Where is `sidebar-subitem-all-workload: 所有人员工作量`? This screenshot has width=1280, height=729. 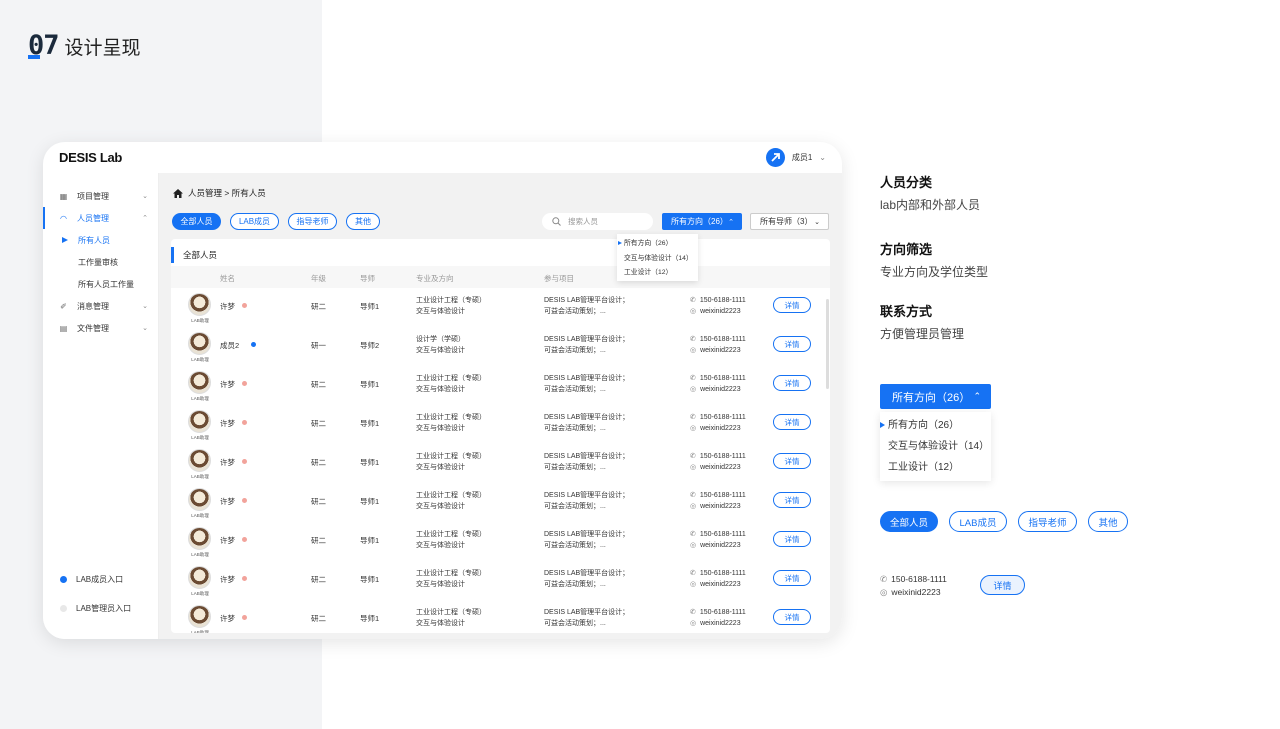
sidebar-subitem-all-workload: 所有人员工作量 is located at coordinates (100, 284).